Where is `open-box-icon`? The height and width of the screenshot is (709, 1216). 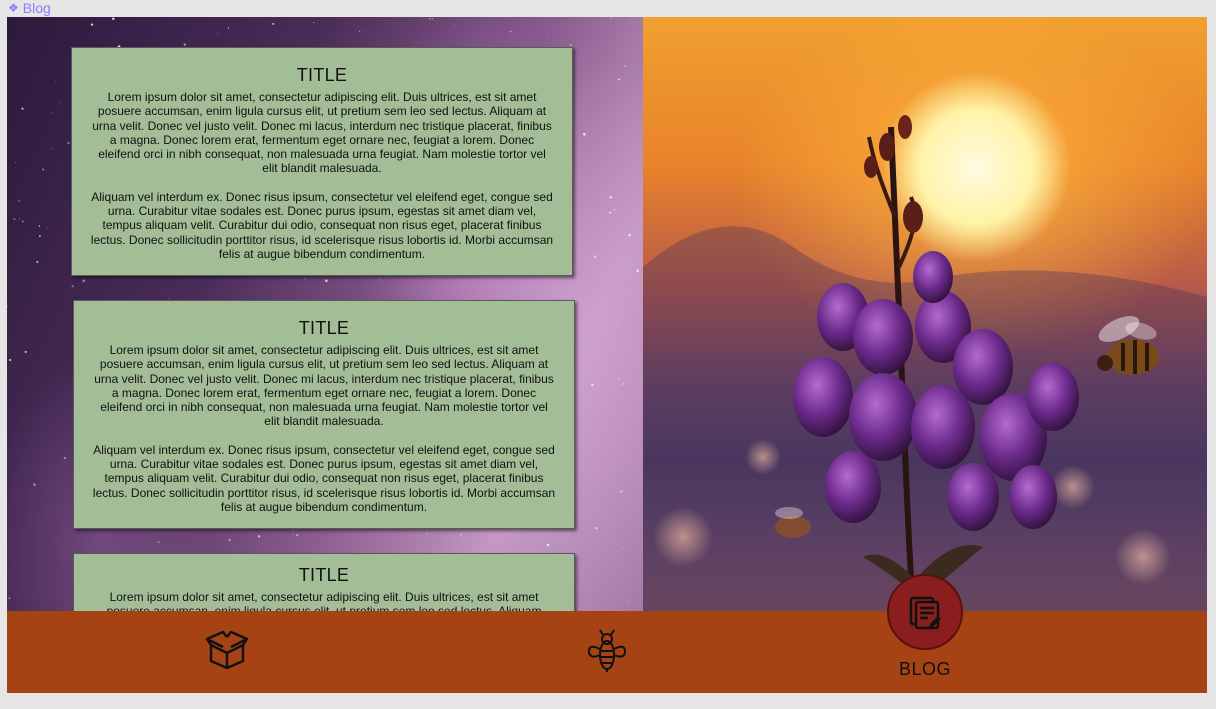
open-box-icon is located at coordinates (227, 649).